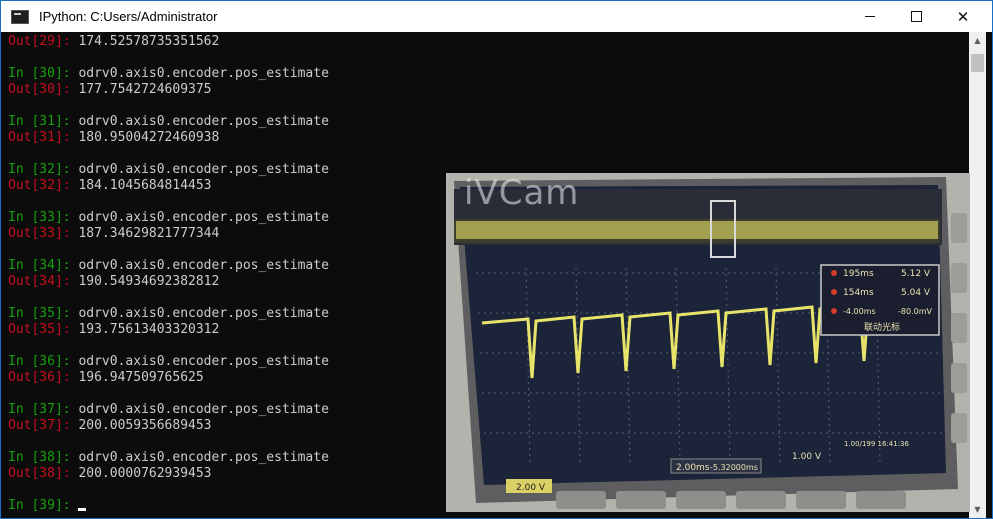 The image size is (993, 519). Describe the element at coordinates (128, 16) in the screenshot. I see `window-title: IPython: C:Users/Administrator` at that location.